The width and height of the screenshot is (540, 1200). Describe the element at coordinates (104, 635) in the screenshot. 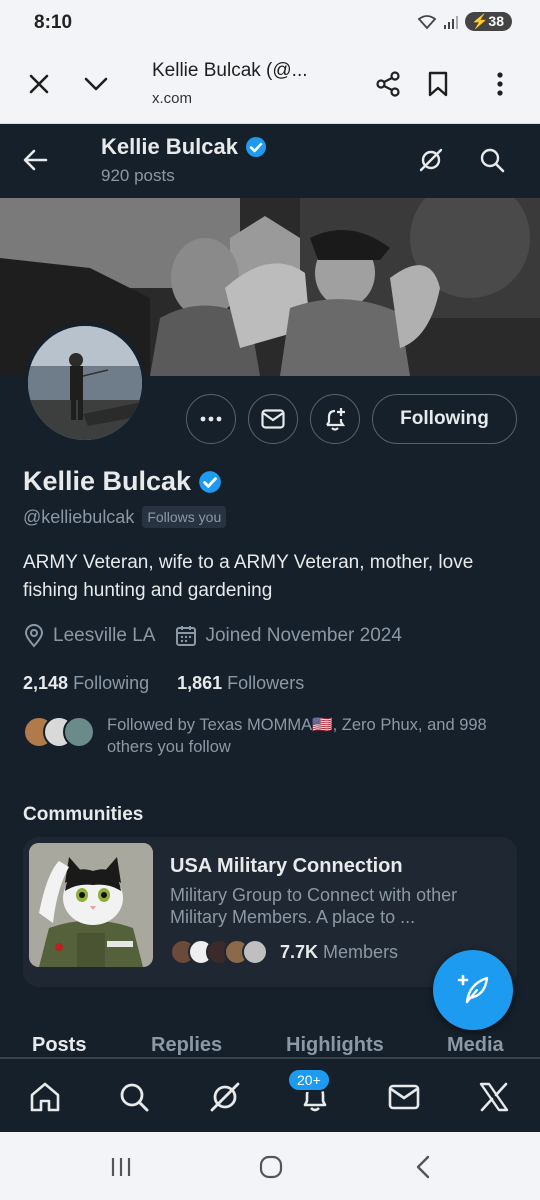

I see `location-text: Leesville LA` at that location.